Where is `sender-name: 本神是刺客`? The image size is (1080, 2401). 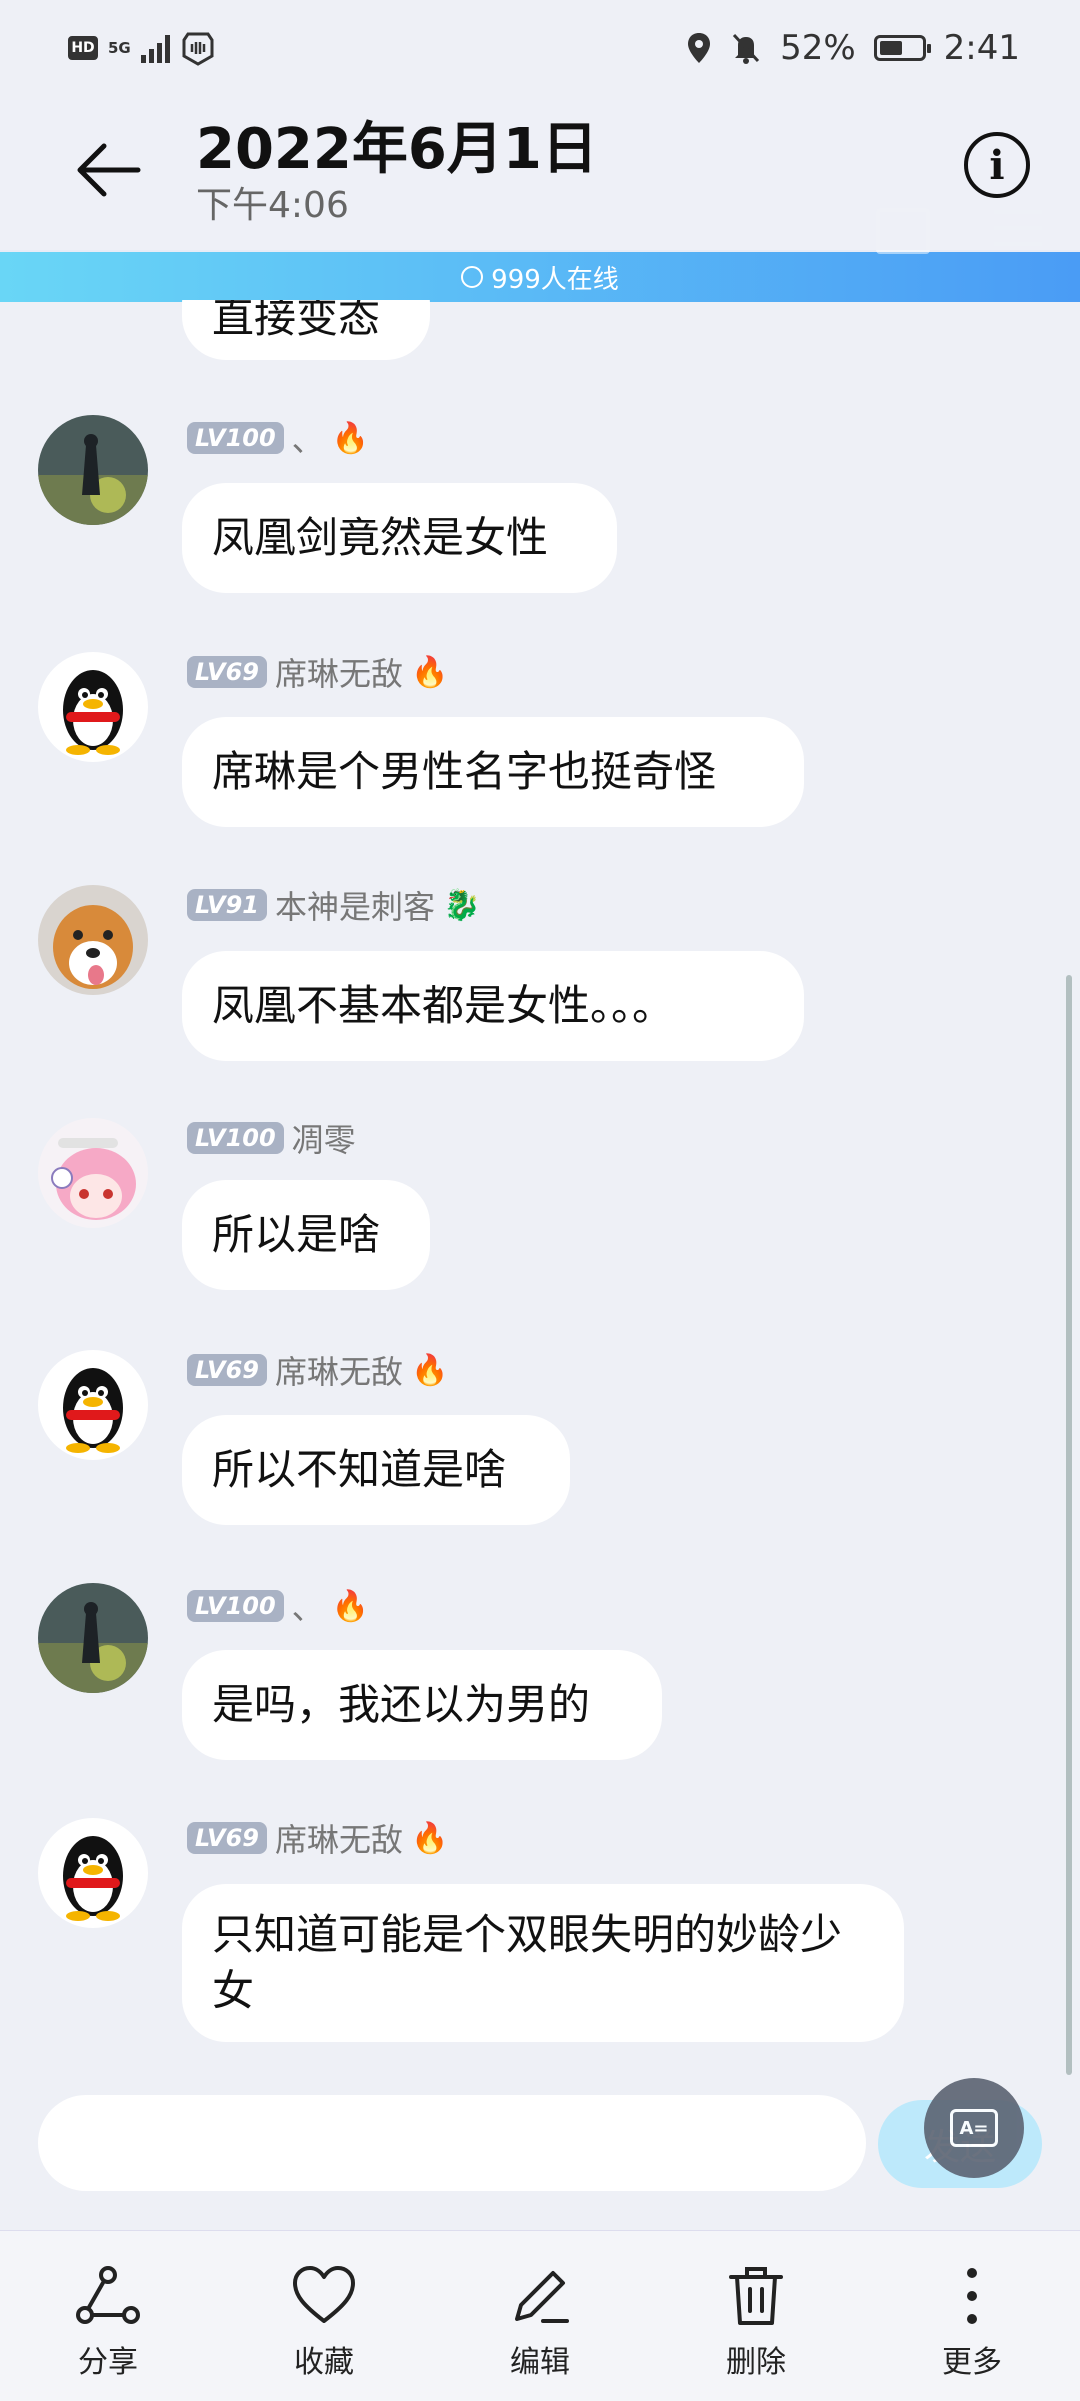
sender-name: 本神是刺客 is located at coordinates (355, 905).